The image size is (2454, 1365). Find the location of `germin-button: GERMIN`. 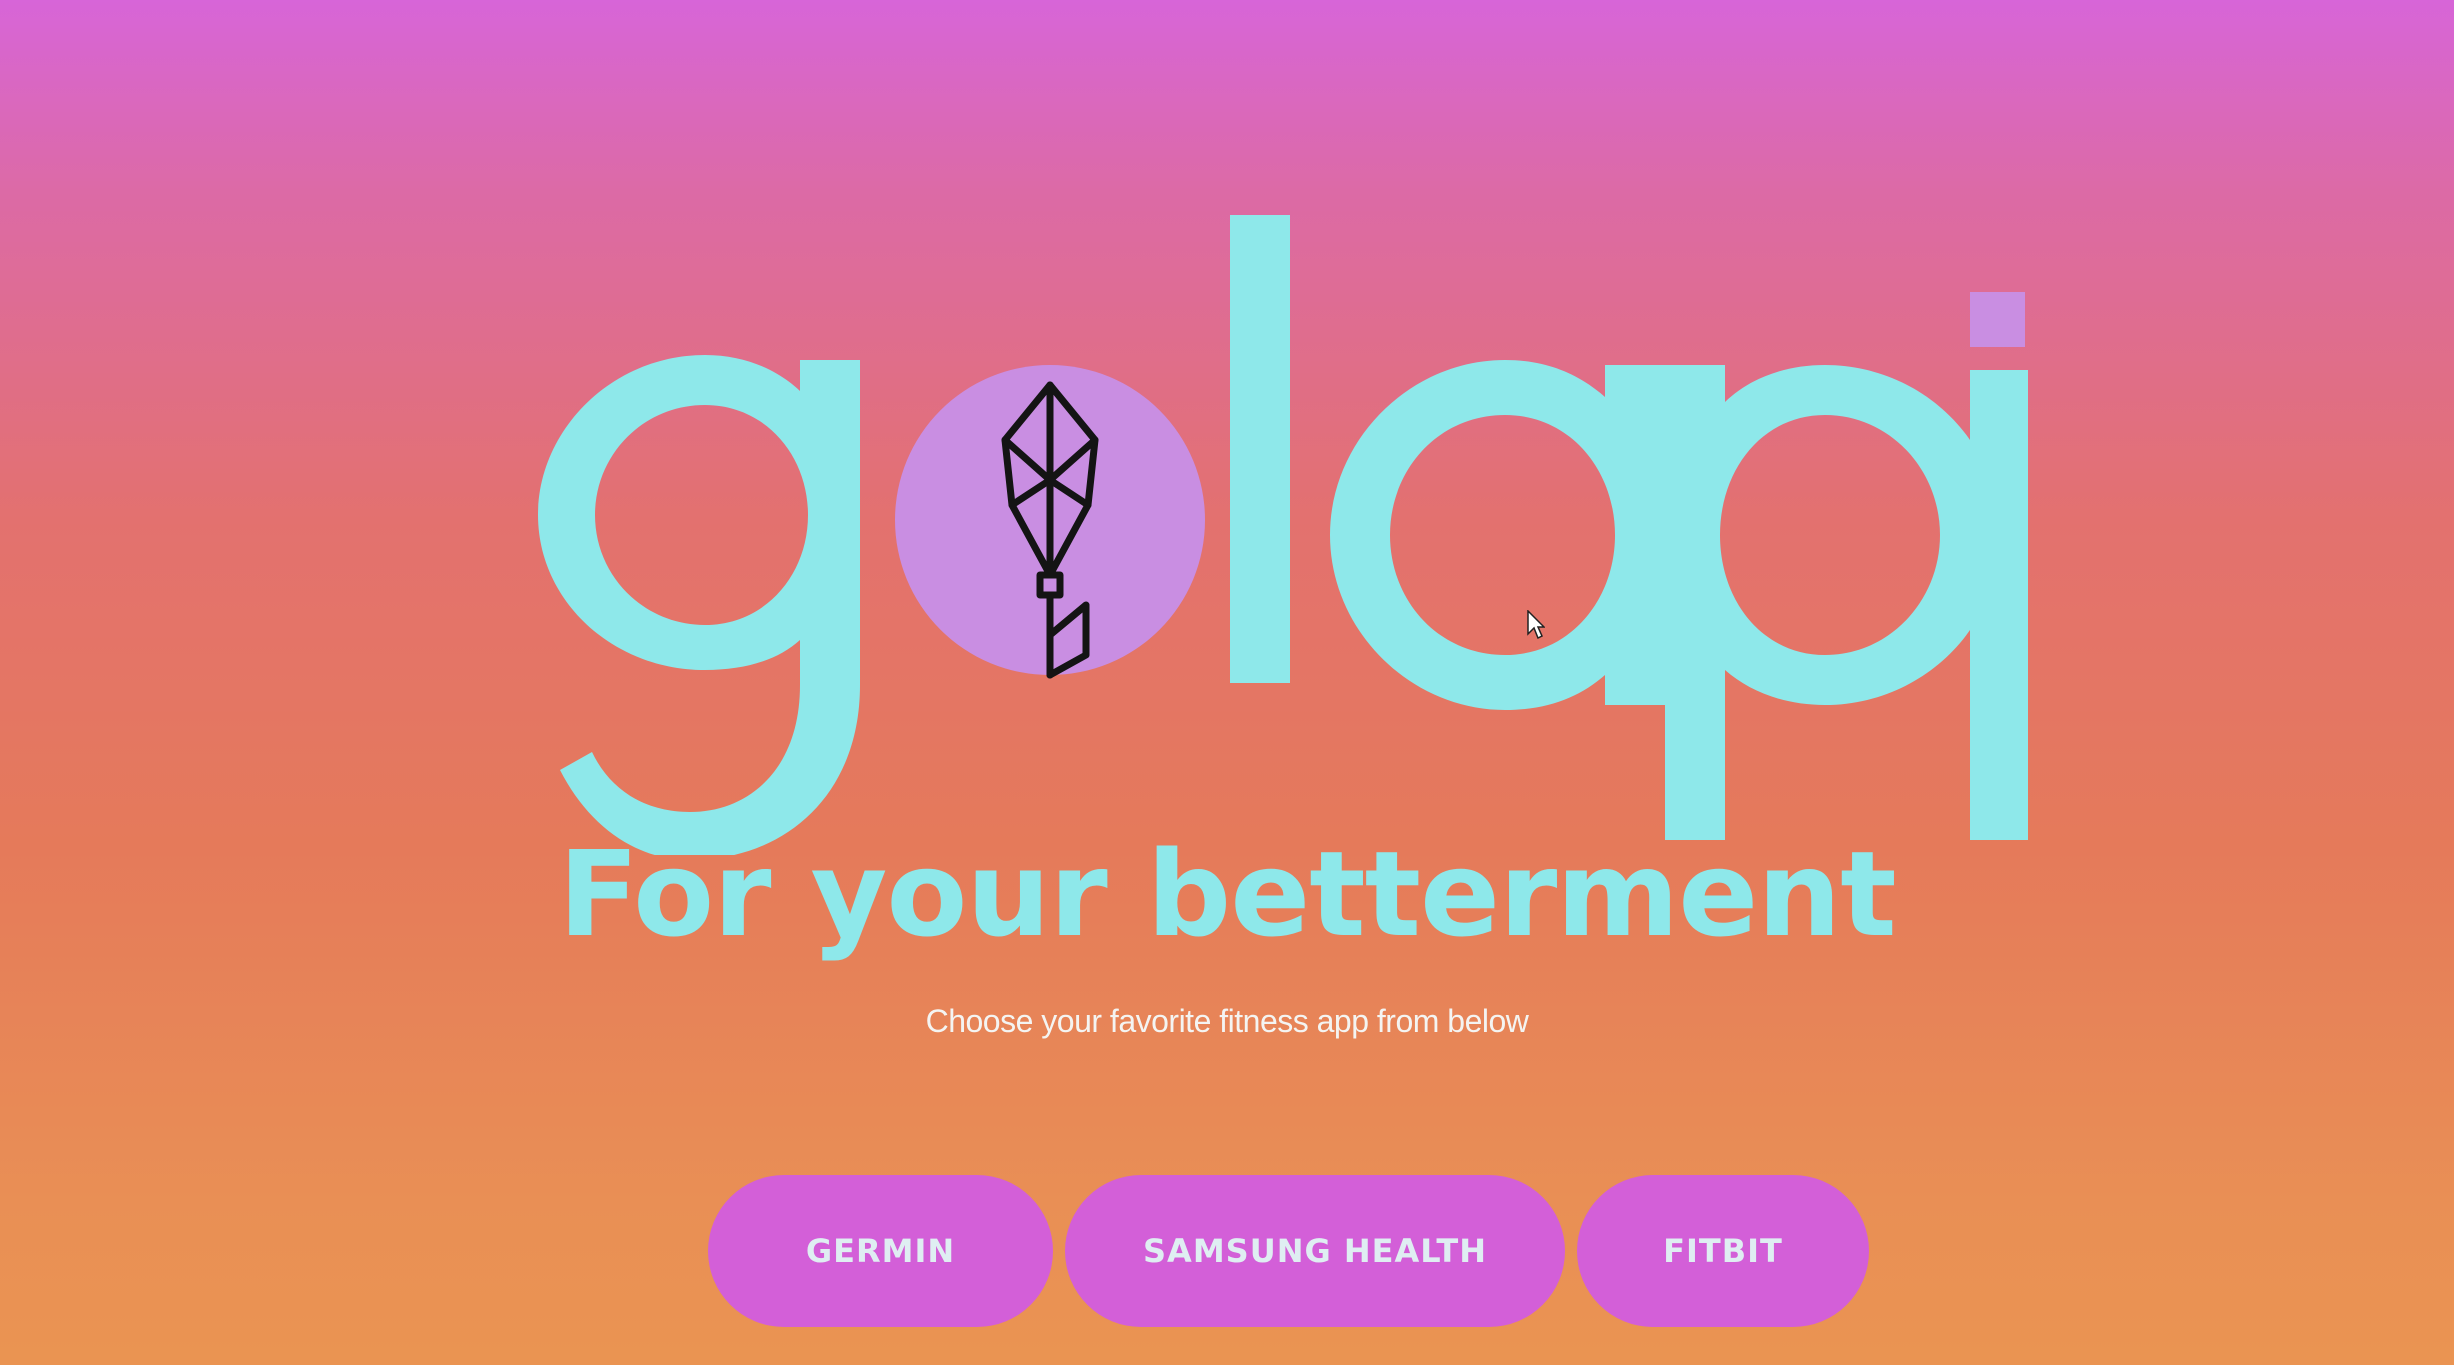

germin-button: GERMIN is located at coordinates (880, 1251).